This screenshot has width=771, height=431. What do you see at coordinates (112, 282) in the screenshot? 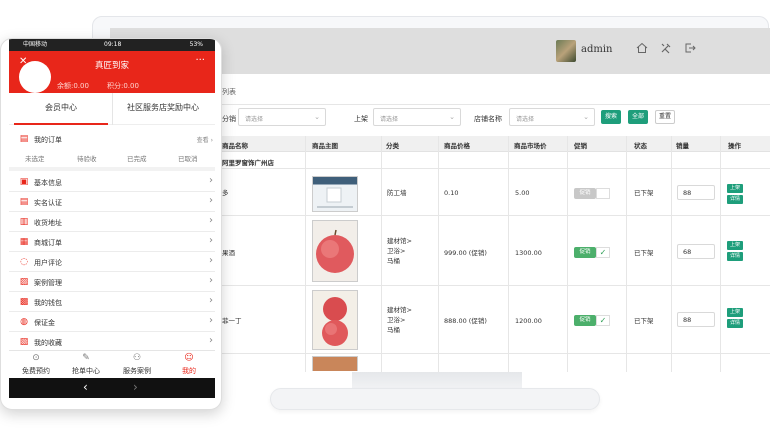
I see `menu-case-management: ▨ 案例管理 ›` at bounding box center [112, 282].